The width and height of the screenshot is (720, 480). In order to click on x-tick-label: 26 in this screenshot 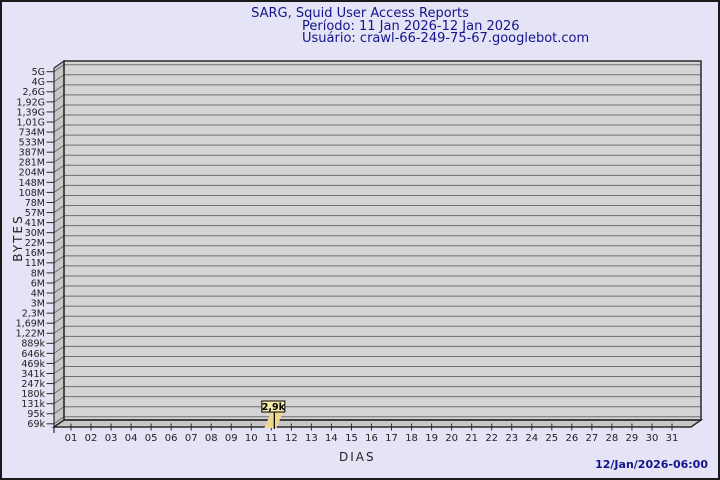, I will do `click(571, 438)`.